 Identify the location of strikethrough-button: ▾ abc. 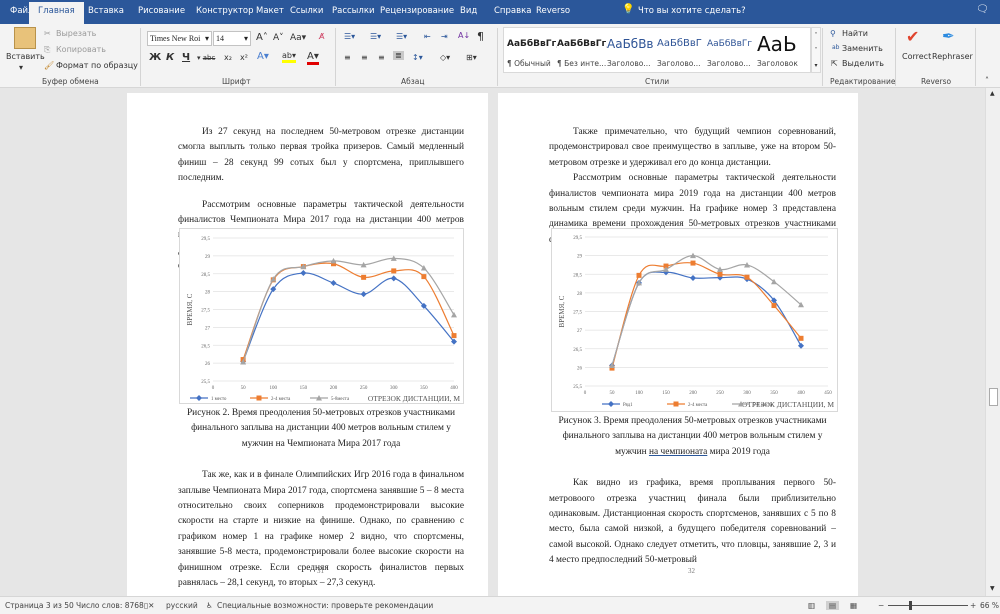
(206, 58).